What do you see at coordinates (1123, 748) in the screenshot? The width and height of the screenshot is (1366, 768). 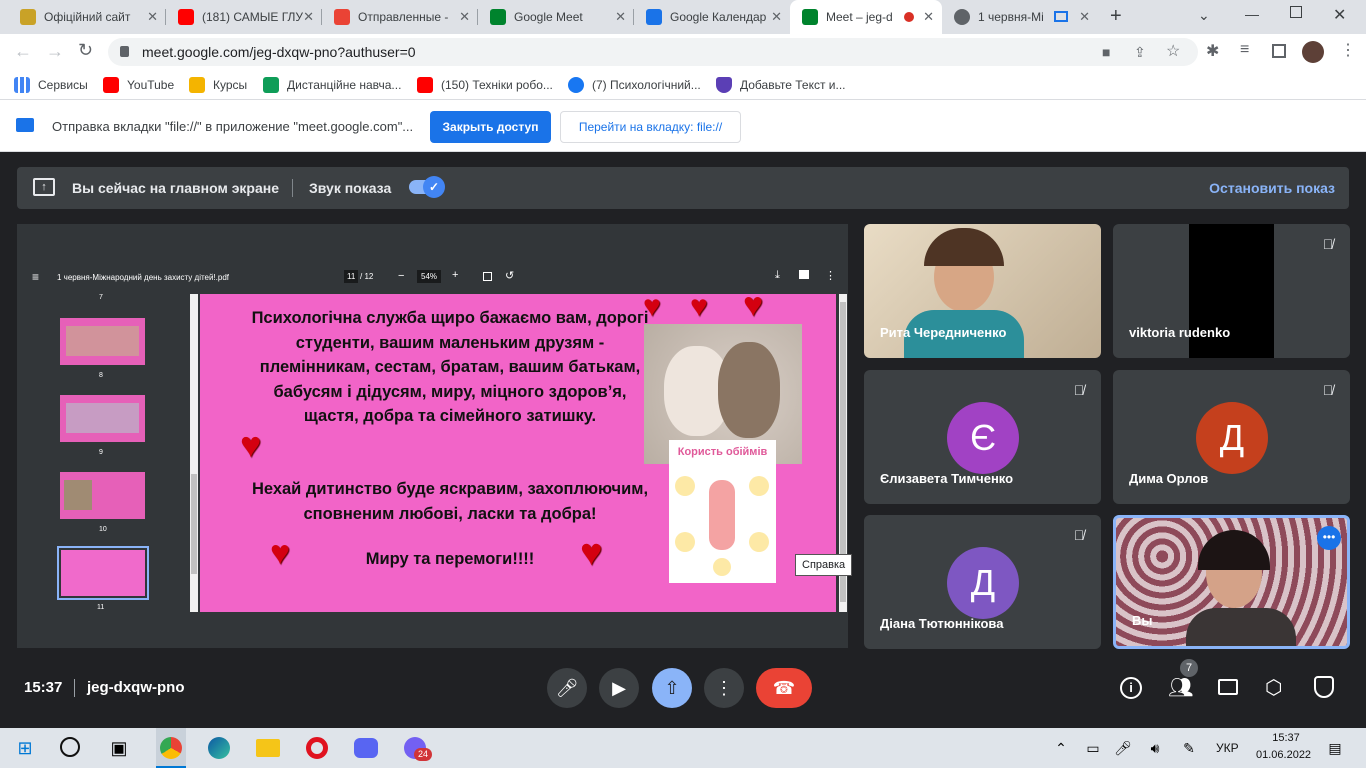 I see `microphone-tray-icon: 🎤︎` at bounding box center [1123, 748].